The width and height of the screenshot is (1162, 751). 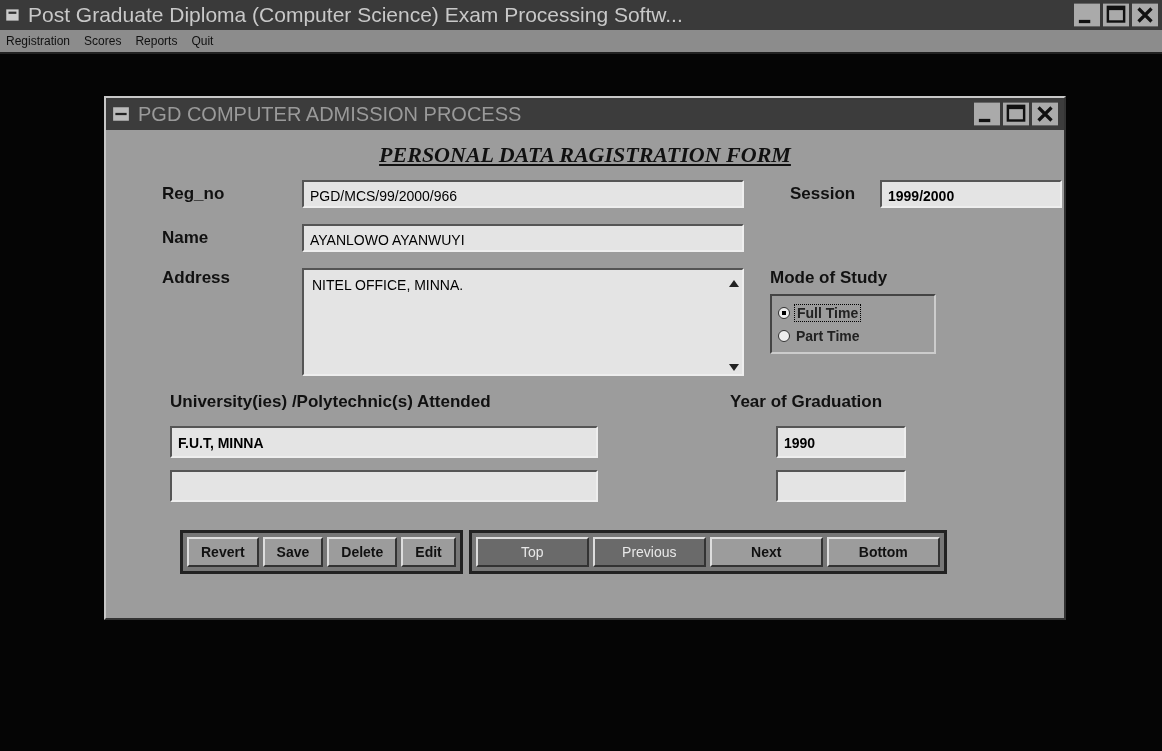 What do you see at coordinates (523, 194) in the screenshot?
I see `text-field: PGD/MCS/99/2000/966` at bounding box center [523, 194].